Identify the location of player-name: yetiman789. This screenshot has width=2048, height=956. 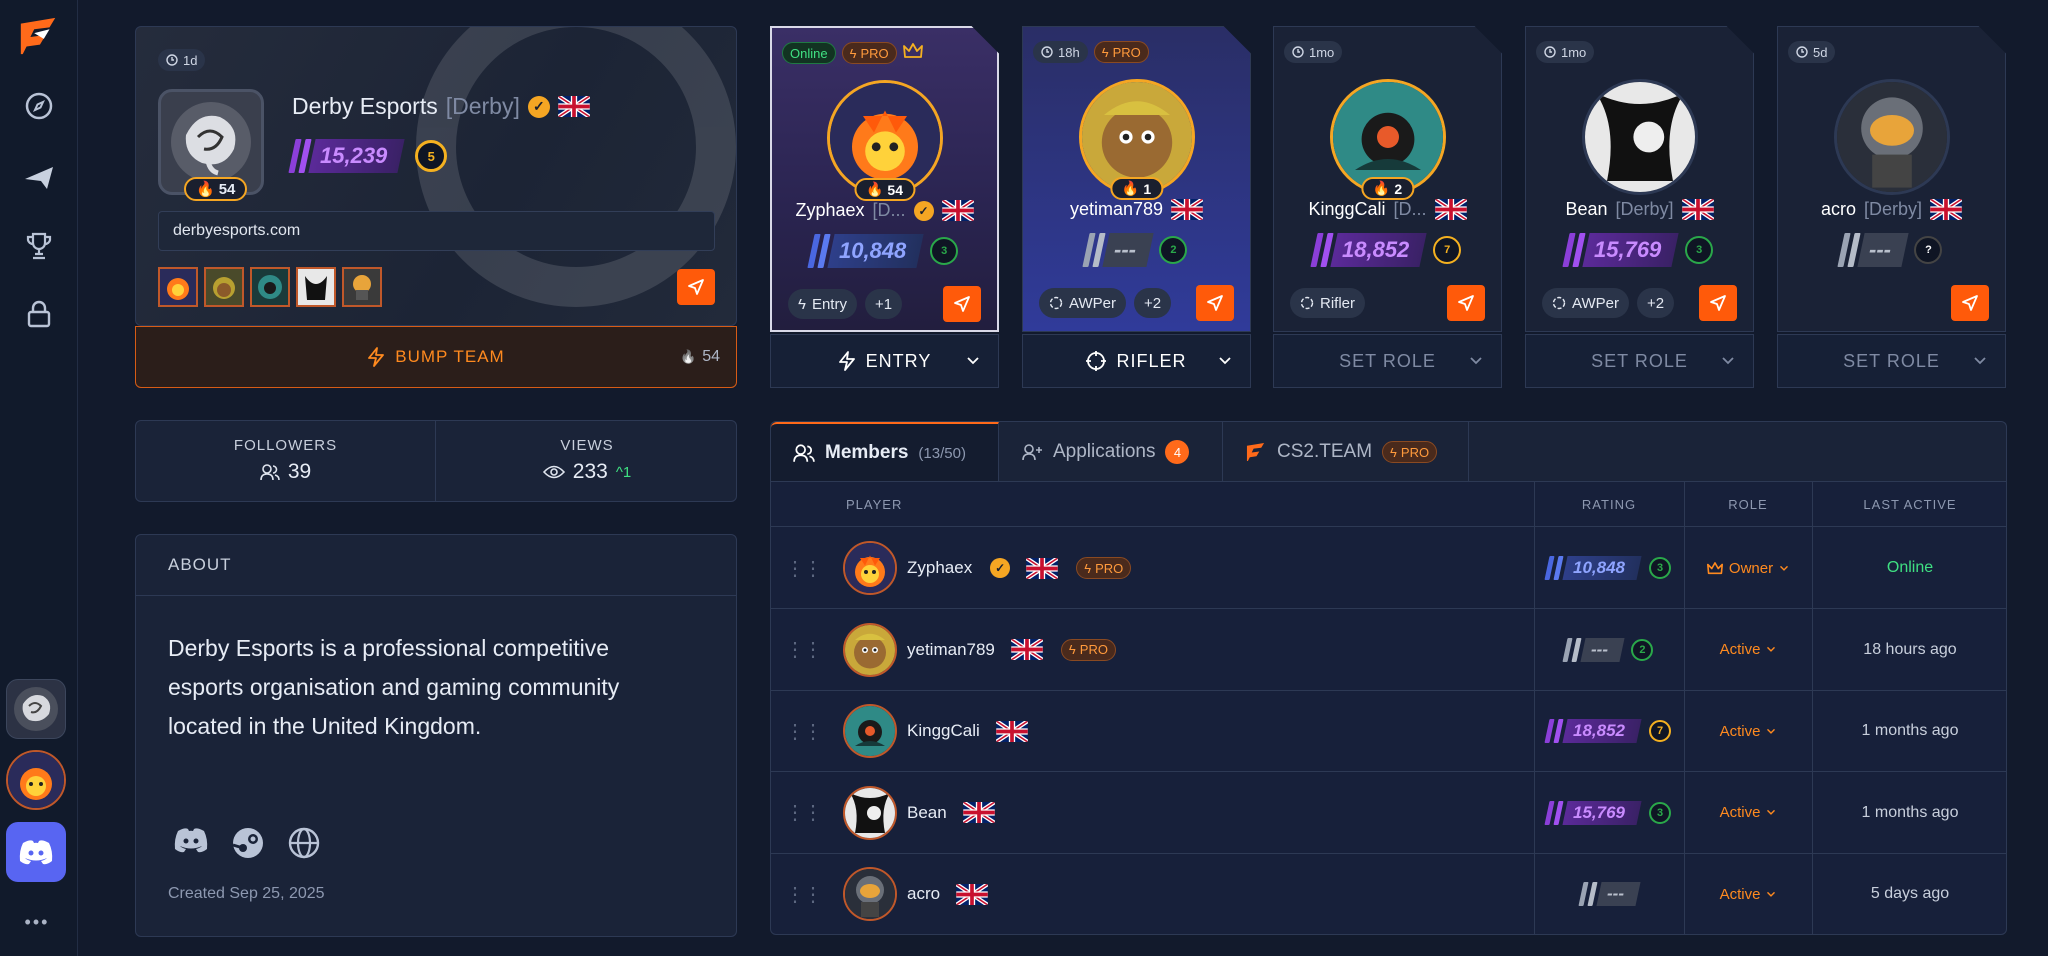
(951, 649).